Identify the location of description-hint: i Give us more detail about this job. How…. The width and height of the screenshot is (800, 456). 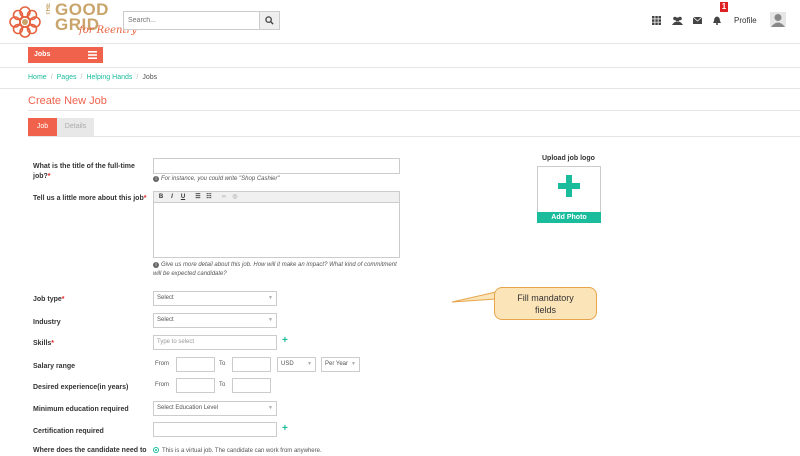
(275, 269).